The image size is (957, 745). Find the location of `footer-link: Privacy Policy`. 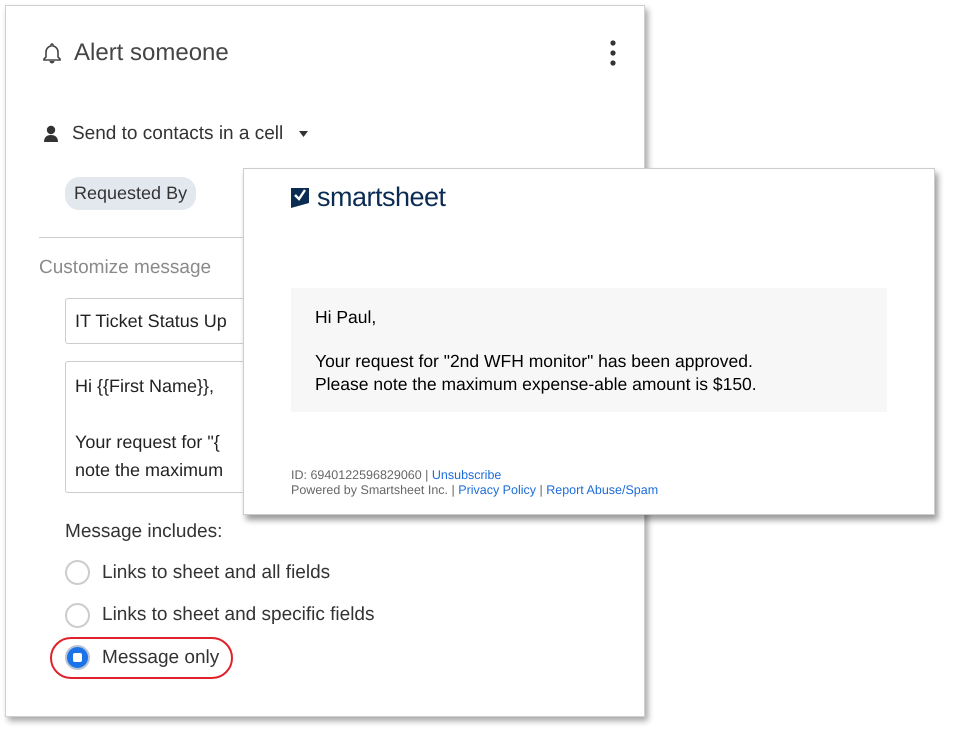

footer-link: Privacy Policy is located at coordinates (497, 489).